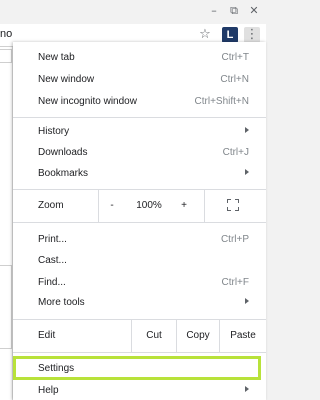 The image size is (320, 400). Describe the element at coordinates (7, 34) in the screenshot. I see `address-text-fragment: no` at that location.